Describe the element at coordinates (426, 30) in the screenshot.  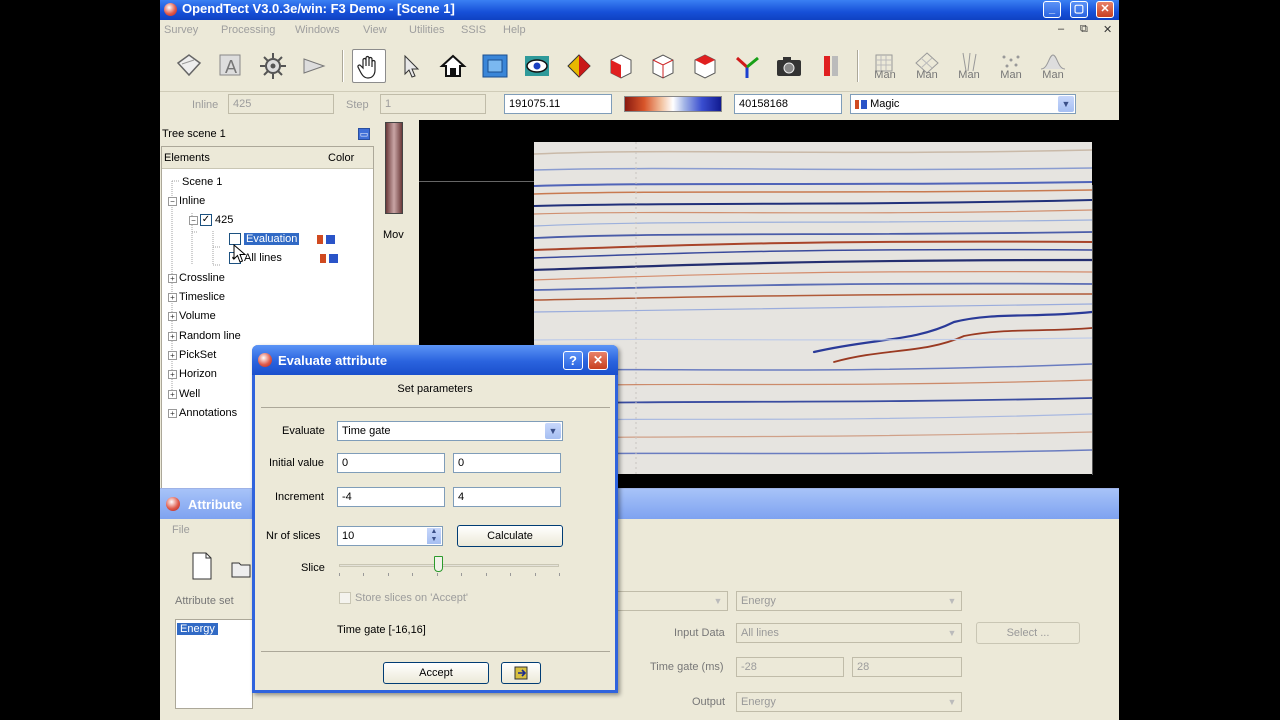
I see `menu-utilities: Utilities` at that location.